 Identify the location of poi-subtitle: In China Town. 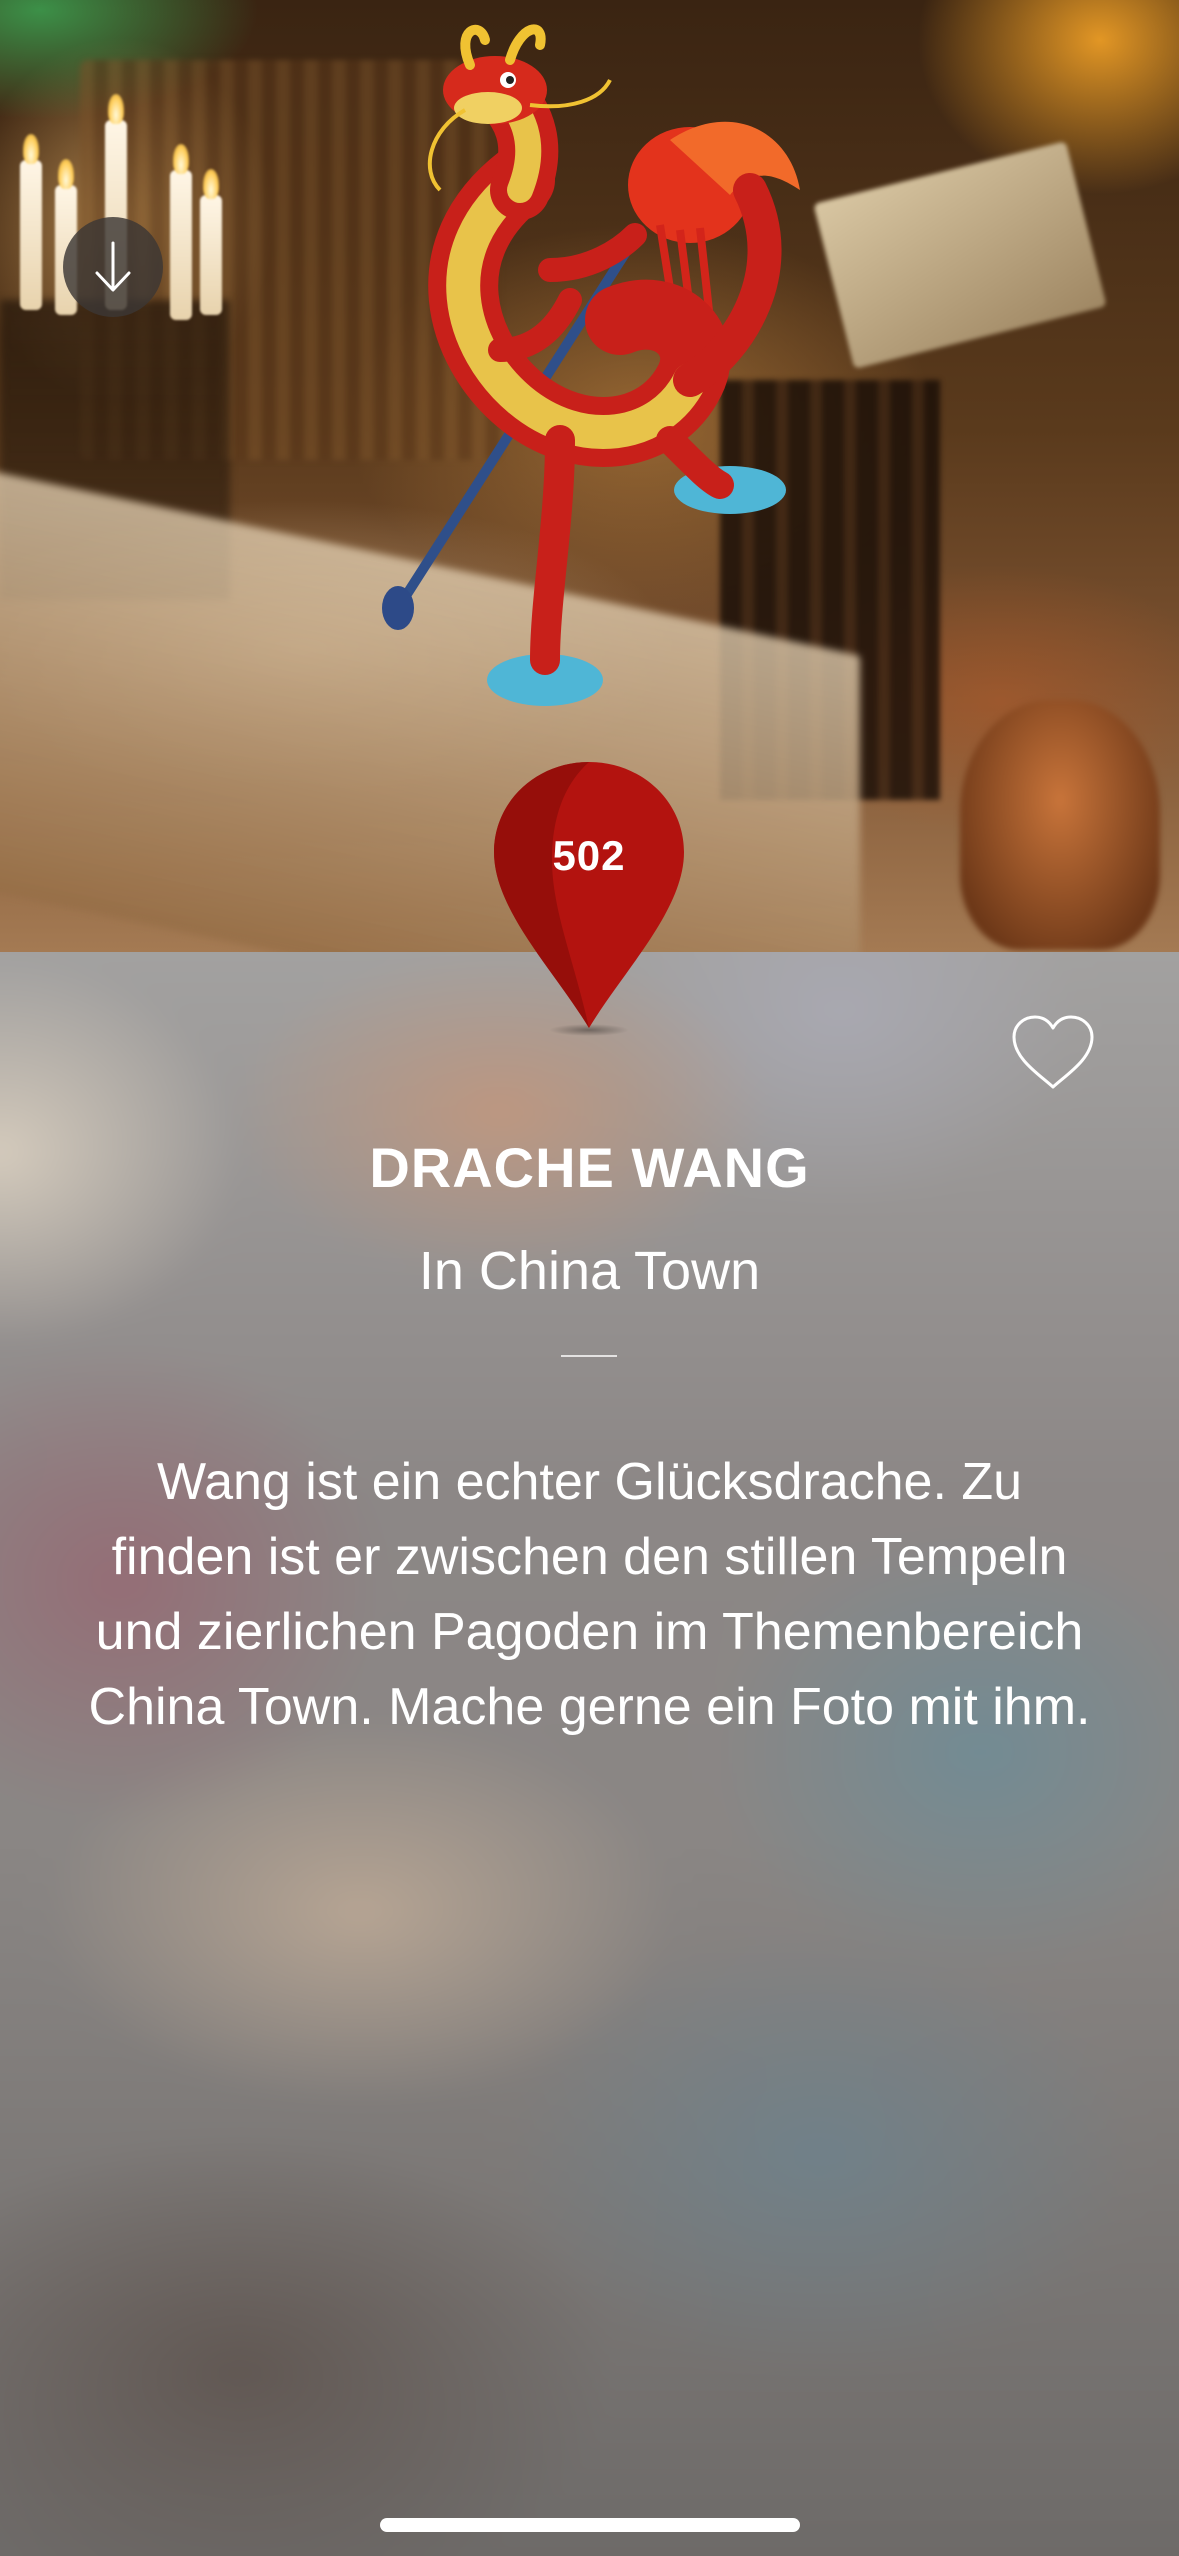
(589, 1271).